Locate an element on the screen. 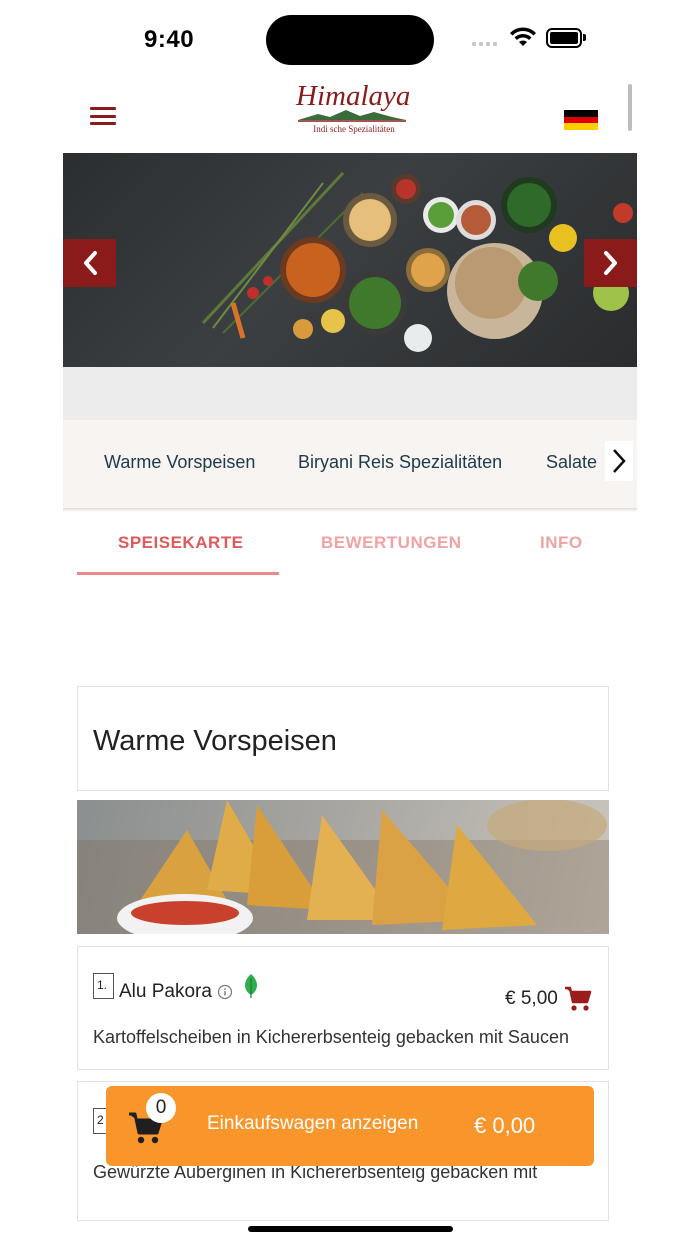 Image resolution: width=700 pixels, height=1244 pixels. hamburger-icon is located at coordinates (103, 116).